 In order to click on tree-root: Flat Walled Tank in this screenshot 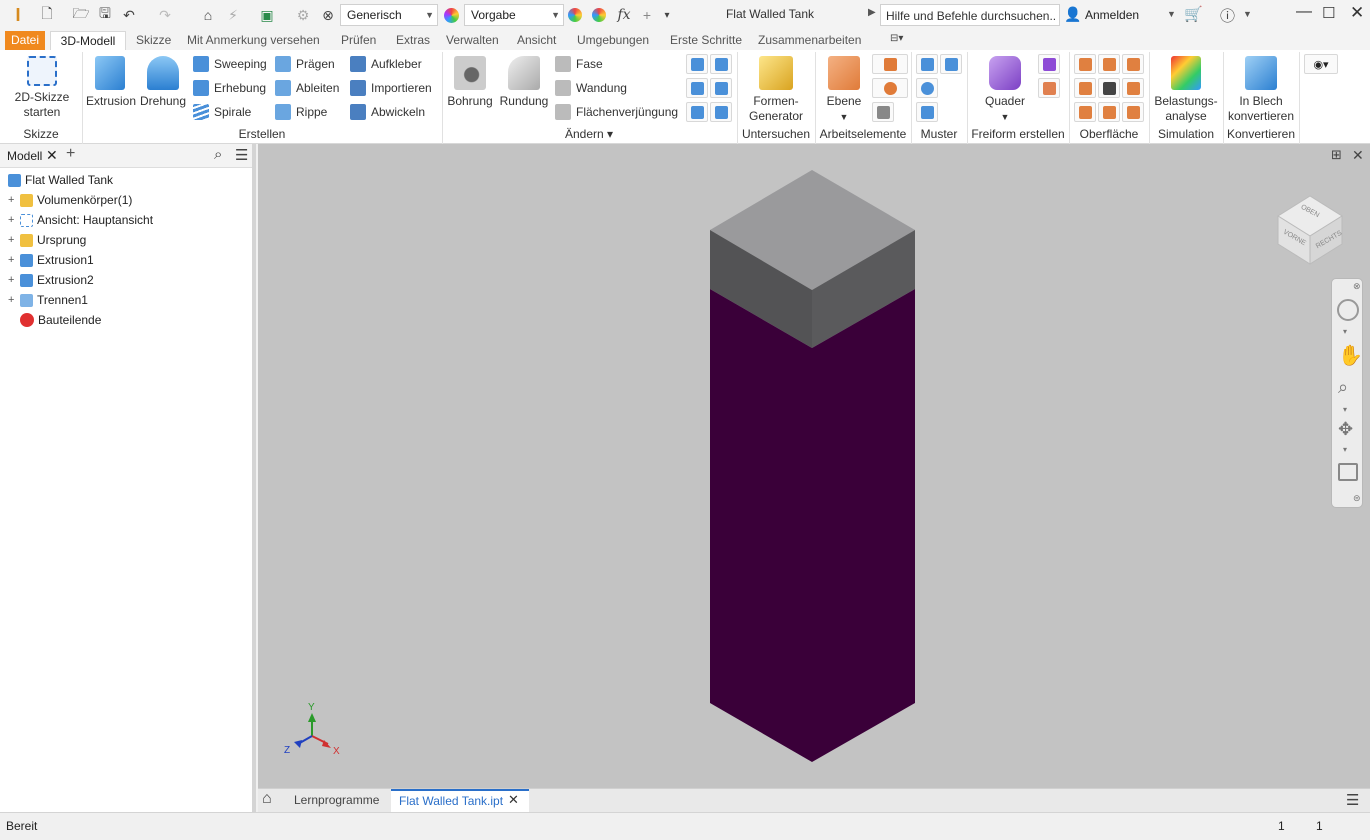, I will do `click(56, 180)`.